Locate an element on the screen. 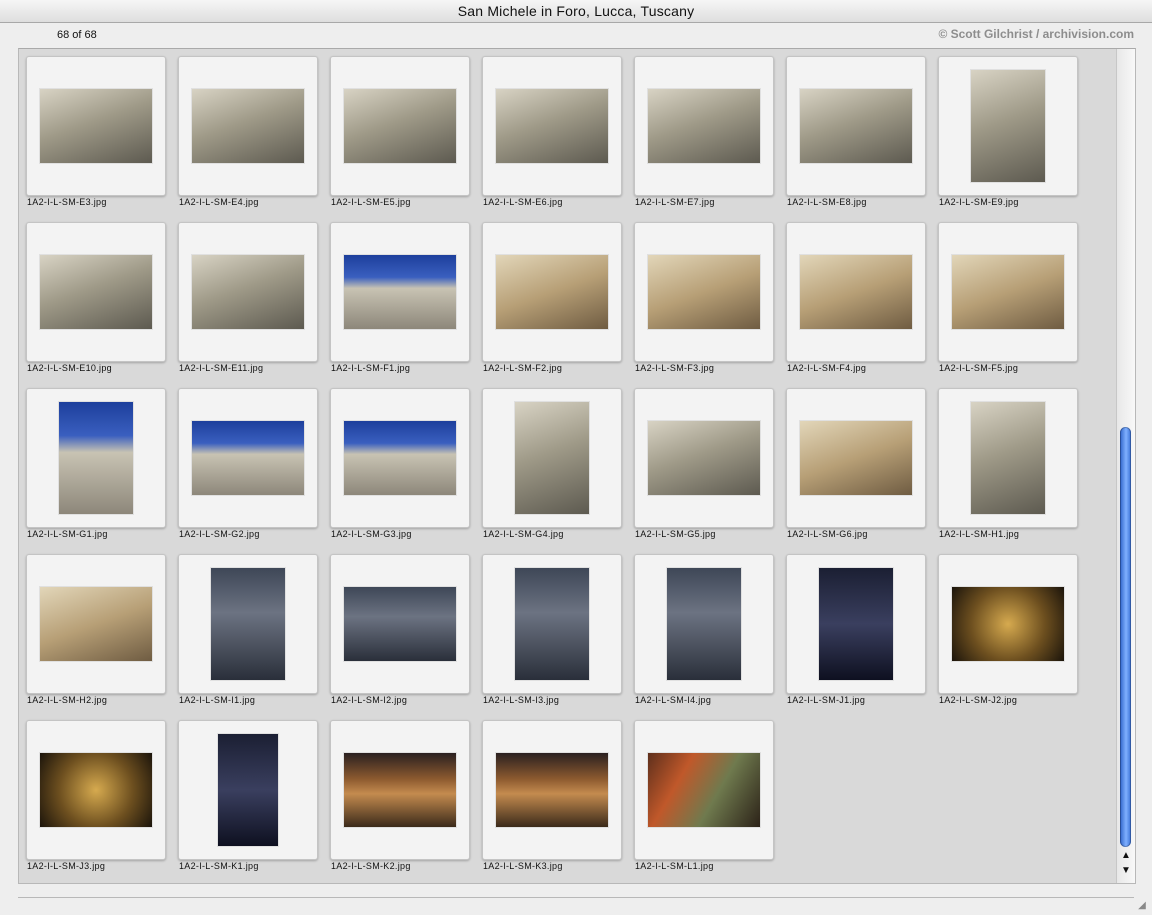 The height and width of the screenshot is (915, 1152). thumbnail-item: 1A2-I-L-SM-E7.jpg is located at coordinates (703, 132).